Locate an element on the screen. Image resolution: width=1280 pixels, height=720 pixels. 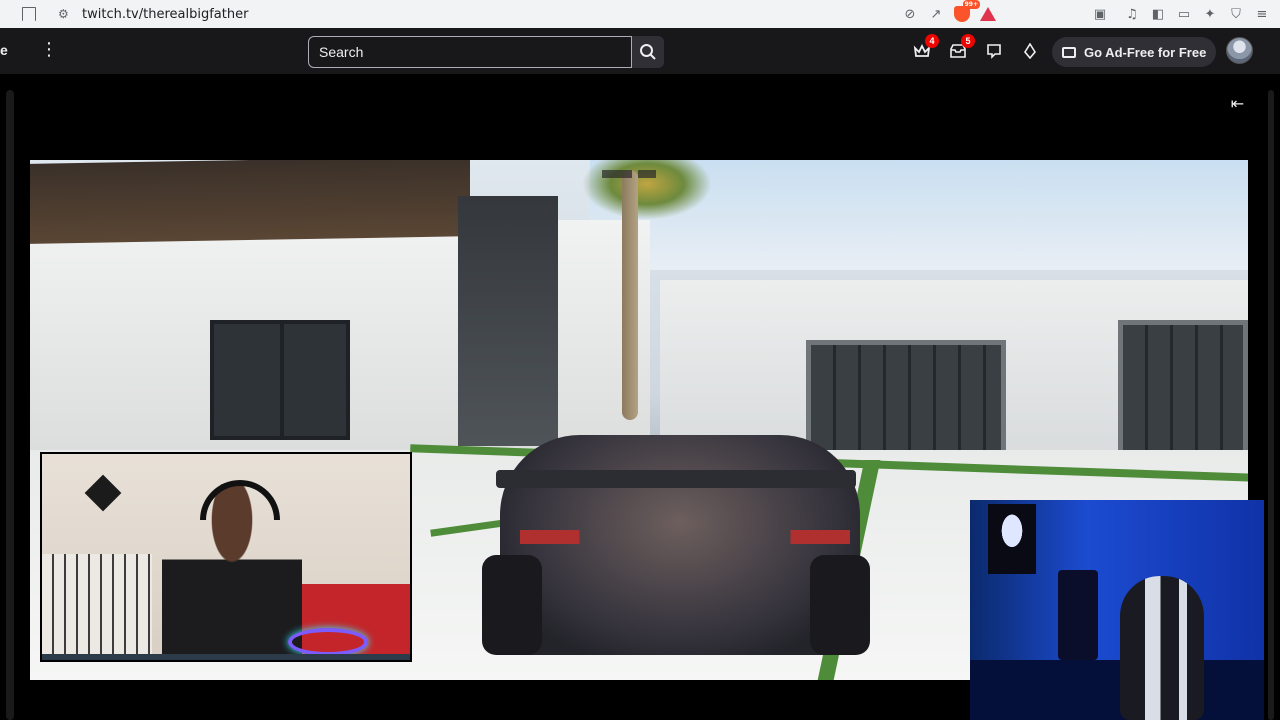
front-door is located at coordinates (280, 380).